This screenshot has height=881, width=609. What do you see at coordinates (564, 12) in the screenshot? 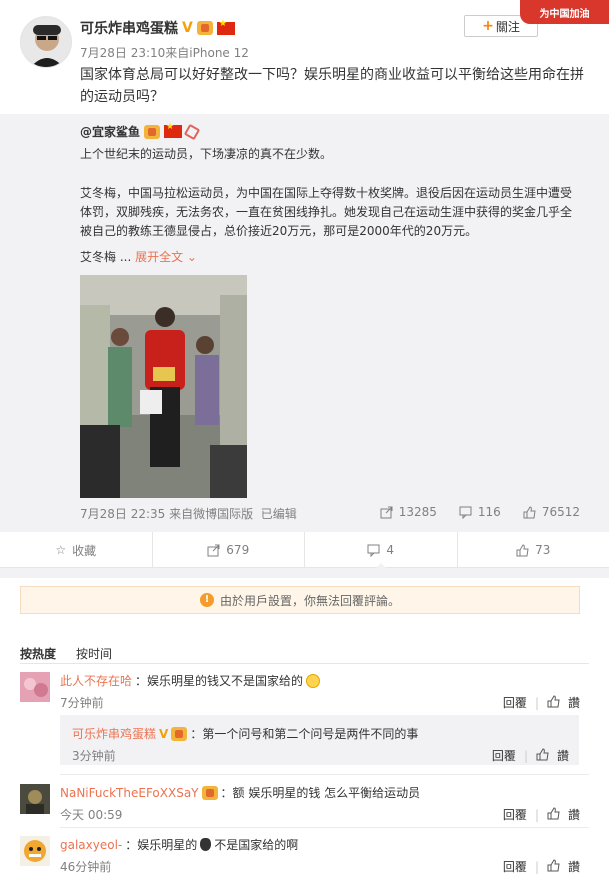
I see `promo-banner: 为中国加油` at bounding box center [564, 12].